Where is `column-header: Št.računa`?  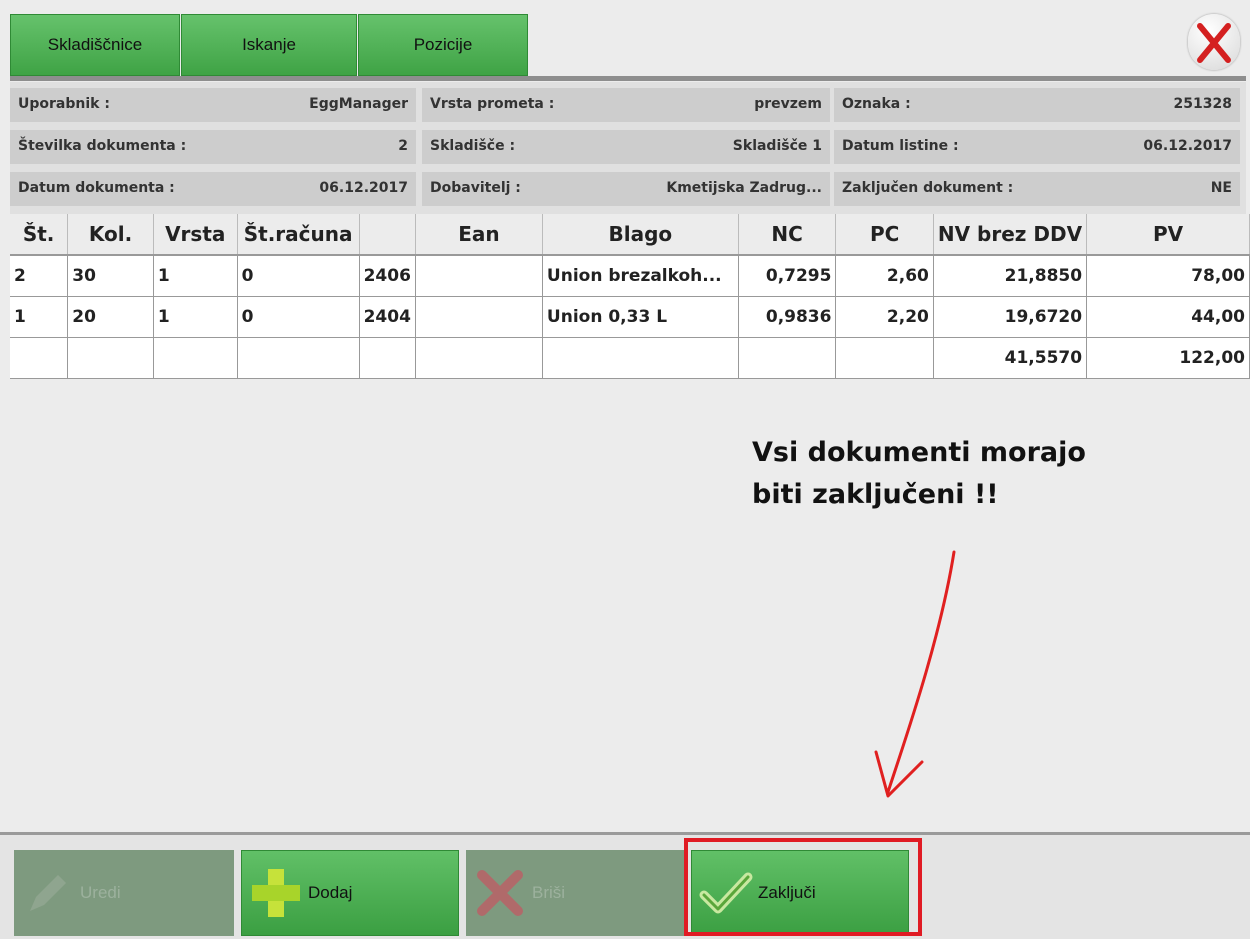
column-header: Št.računa is located at coordinates (298, 235).